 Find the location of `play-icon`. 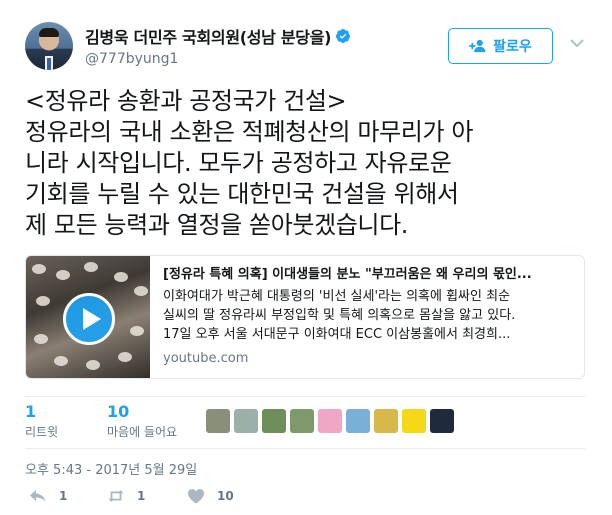

play-icon is located at coordinates (91, 319).